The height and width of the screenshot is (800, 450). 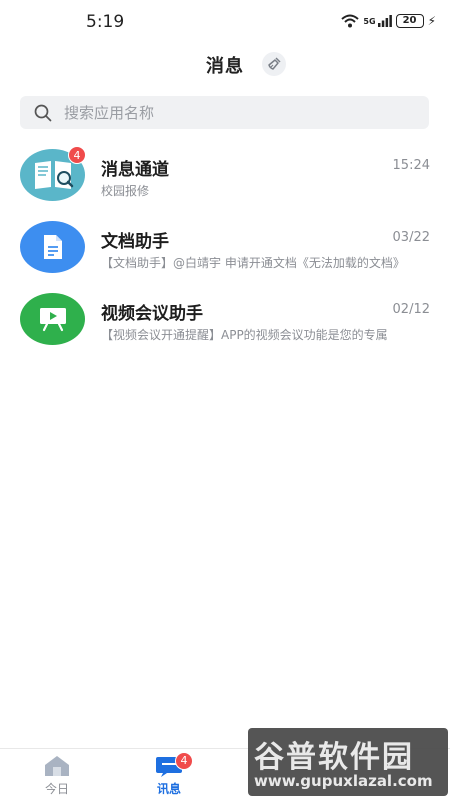 What do you see at coordinates (52, 319) in the screenshot?
I see `presentation-icon` at bounding box center [52, 319].